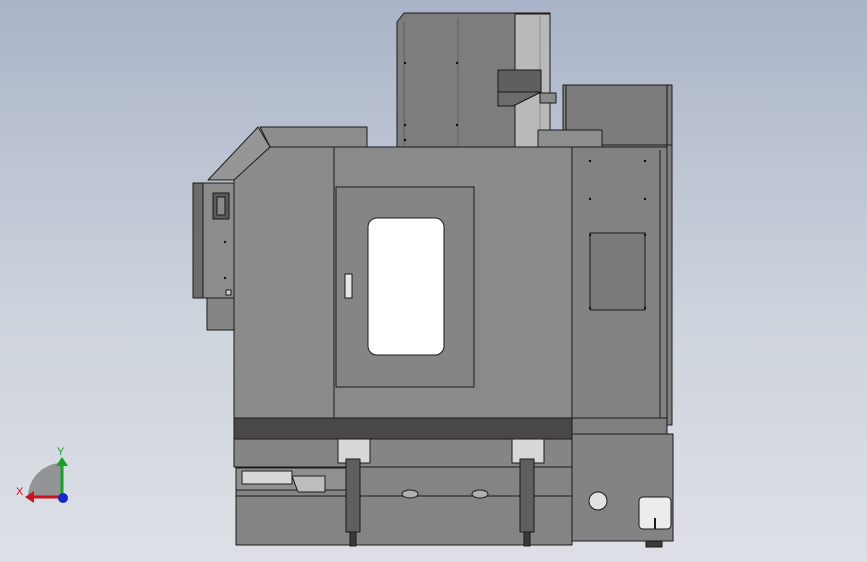 Image resolution: width=867 pixels, height=562 pixels. What do you see at coordinates (348, 286) in the screenshot?
I see `door-handle` at bounding box center [348, 286].